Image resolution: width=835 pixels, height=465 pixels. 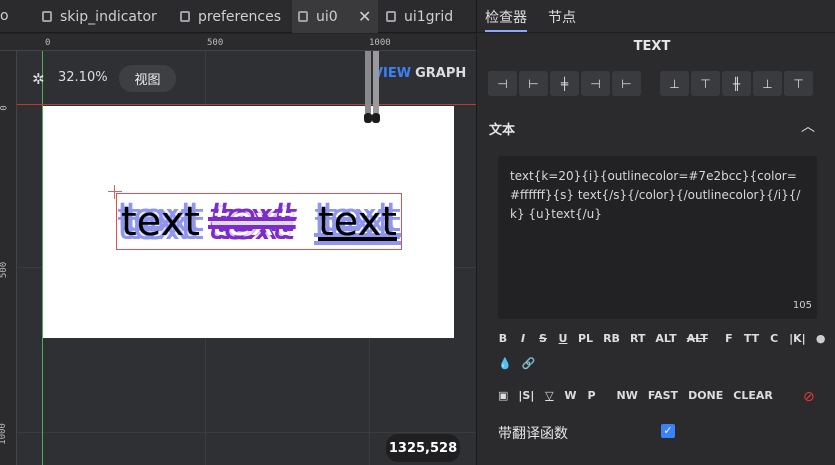 I want to click on cursor-coordinates: 1325,528, so click(x=423, y=448).